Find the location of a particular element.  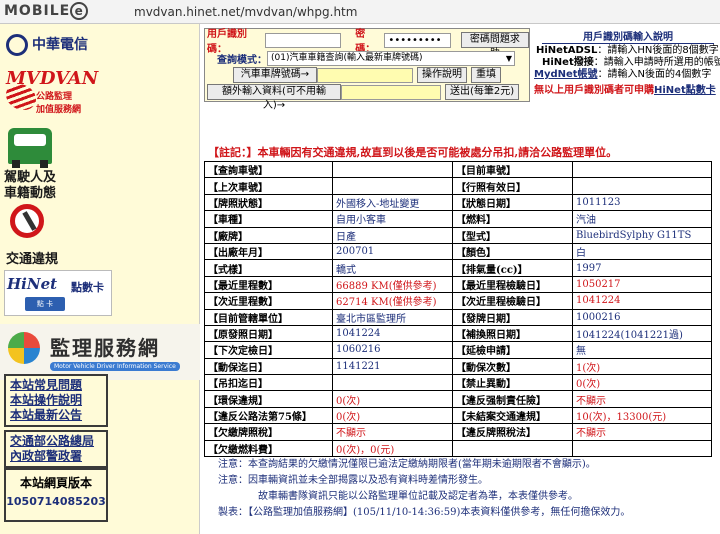

help-button: 操作說明 is located at coordinates (442, 75).